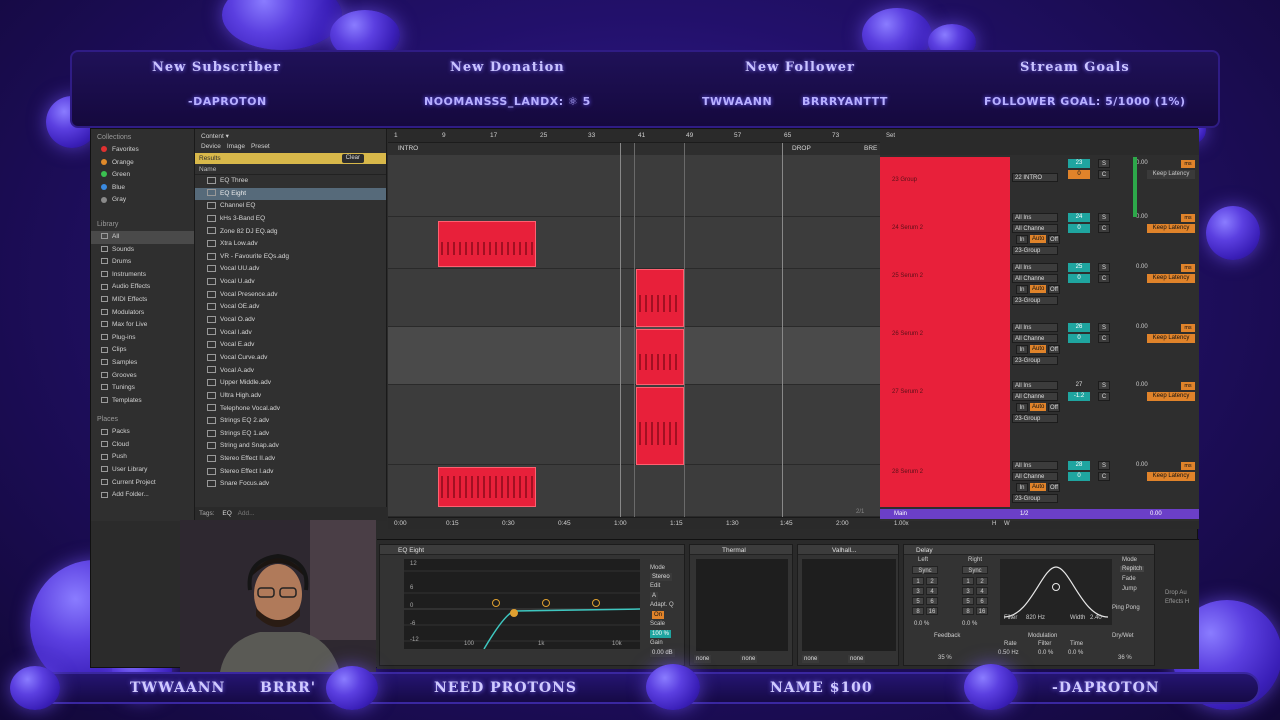 The width and height of the screenshot is (1280, 720). I want to click on browser-tab: Image, so click(236, 146).